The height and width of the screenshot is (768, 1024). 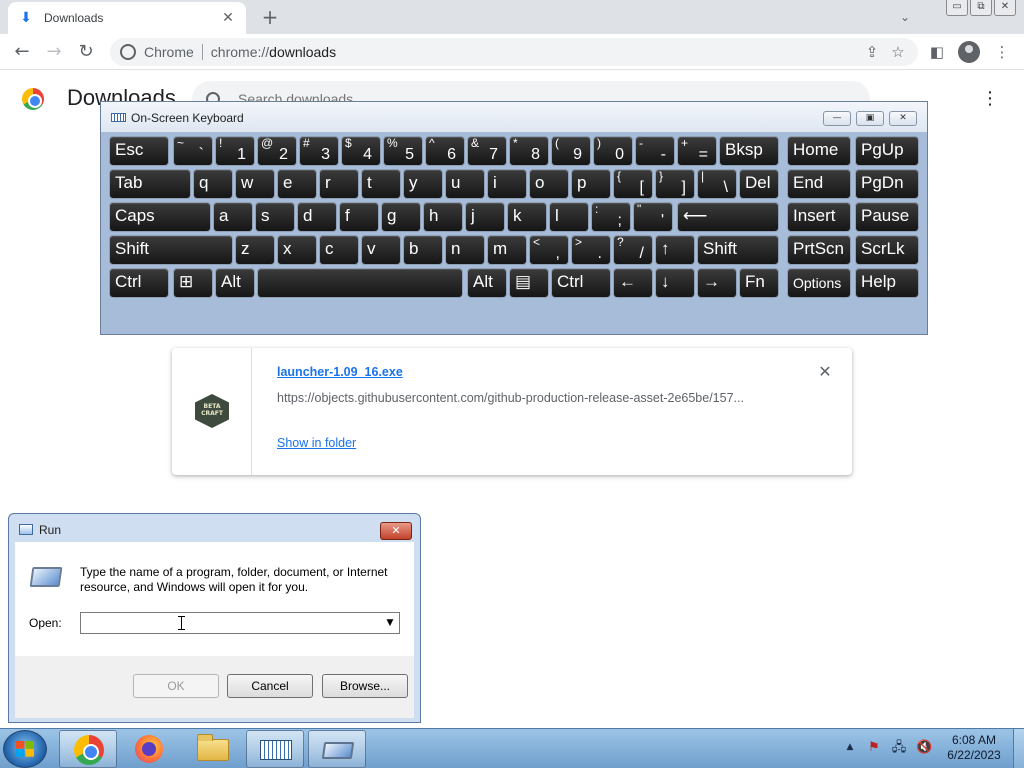 What do you see at coordinates (633, 283) in the screenshot?
I see `key-symbol-4-7: ←` at bounding box center [633, 283].